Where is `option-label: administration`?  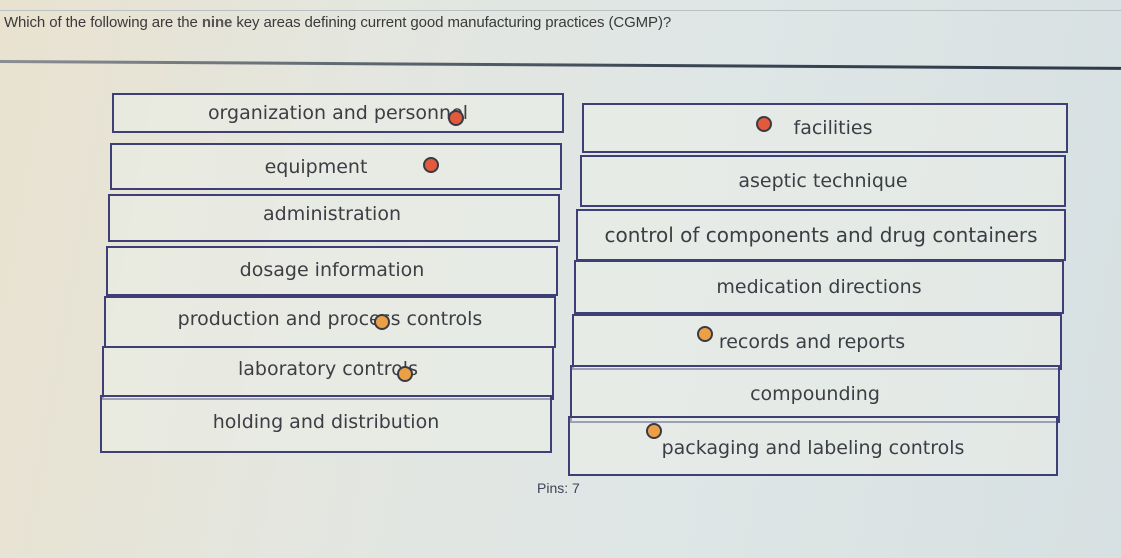
option-label: administration is located at coordinates (331, 214).